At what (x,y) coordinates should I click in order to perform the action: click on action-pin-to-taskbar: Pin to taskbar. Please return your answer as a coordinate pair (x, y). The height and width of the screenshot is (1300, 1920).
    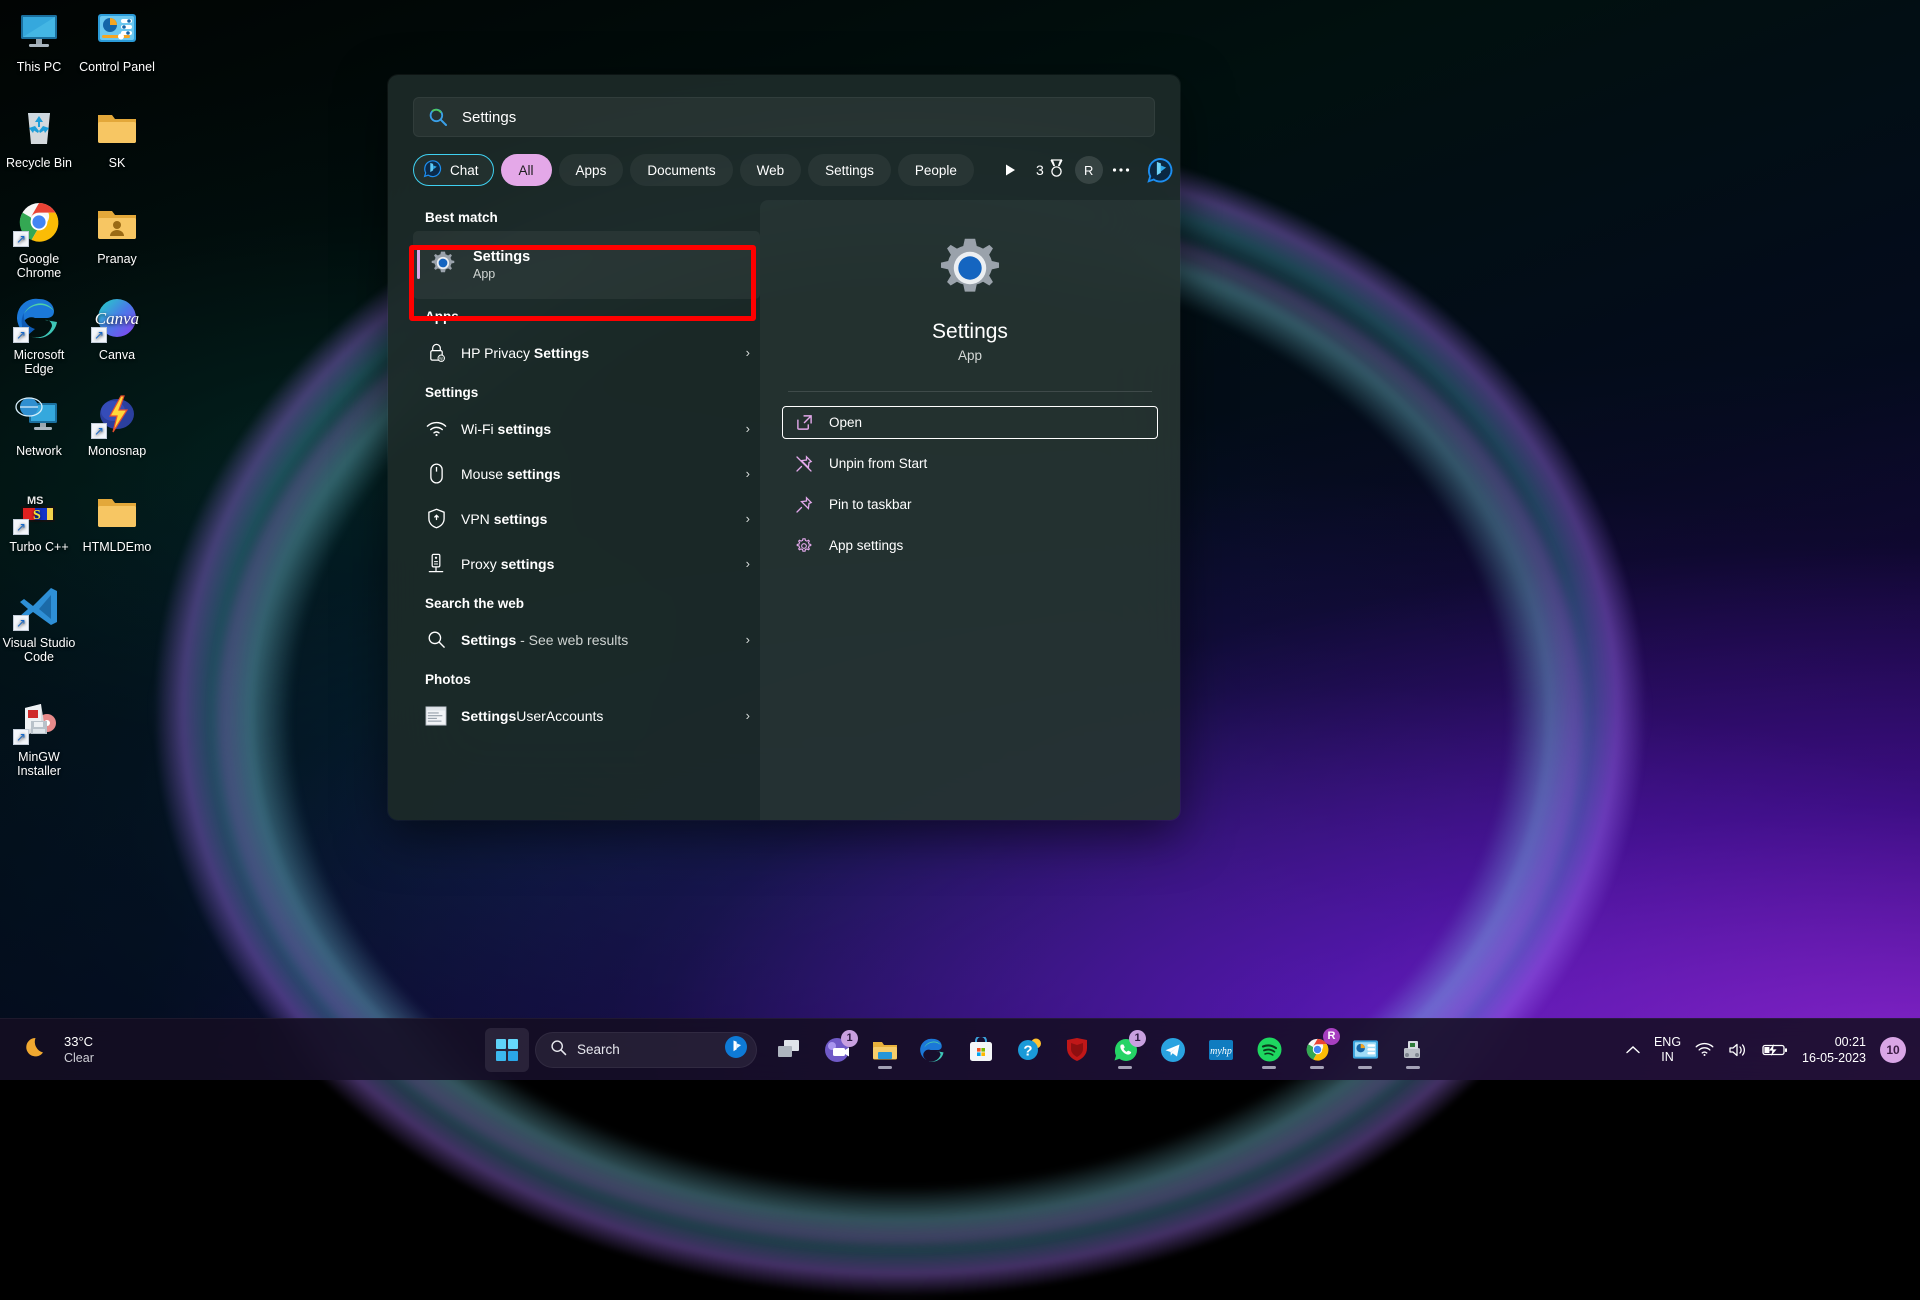
    Looking at the image, I should click on (970, 504).